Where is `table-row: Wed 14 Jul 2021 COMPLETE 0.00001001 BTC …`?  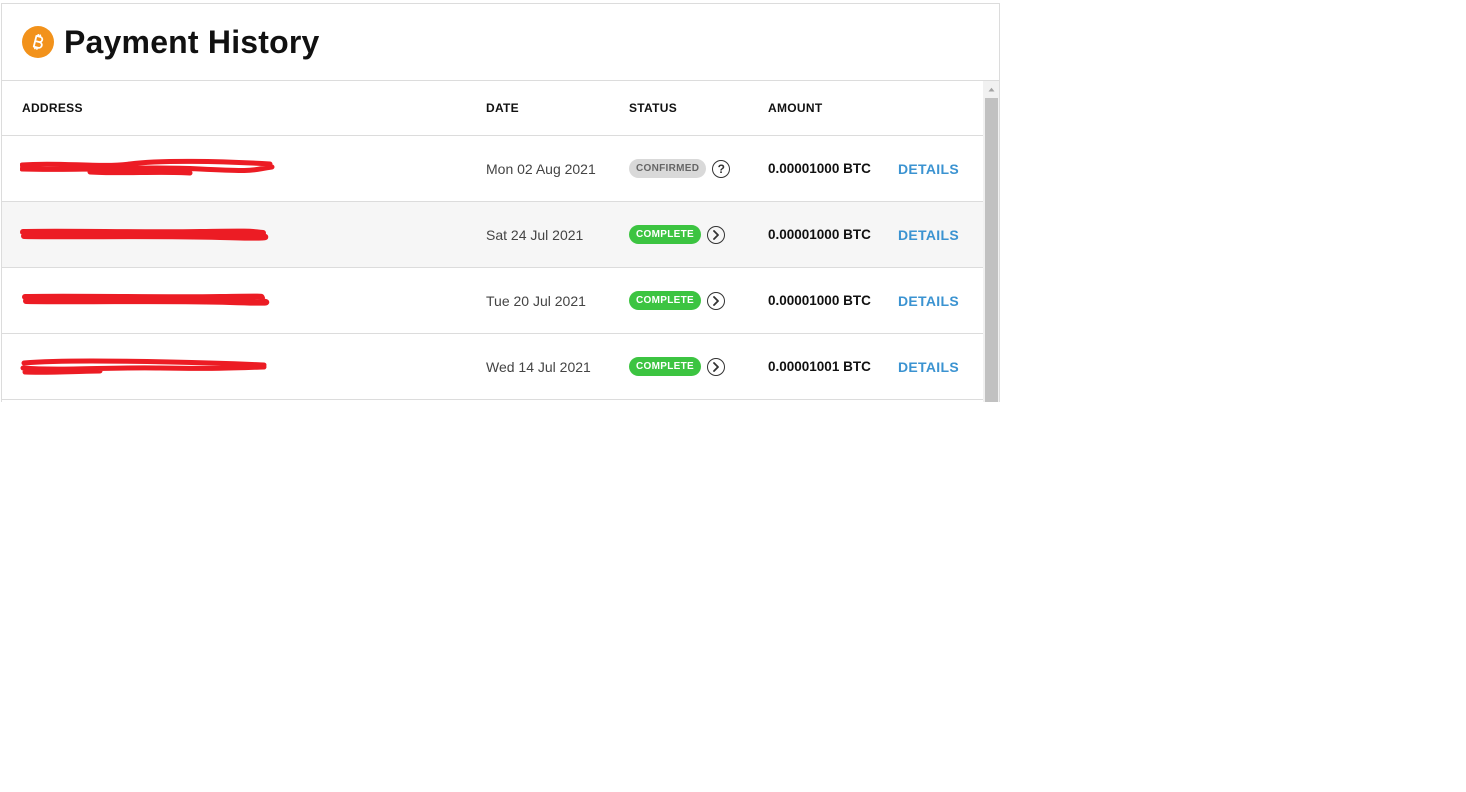 table-row: Wed 14 Jul 2021 COMPLETE 0.00001001 BTC … is located at coordinates (493, 367).